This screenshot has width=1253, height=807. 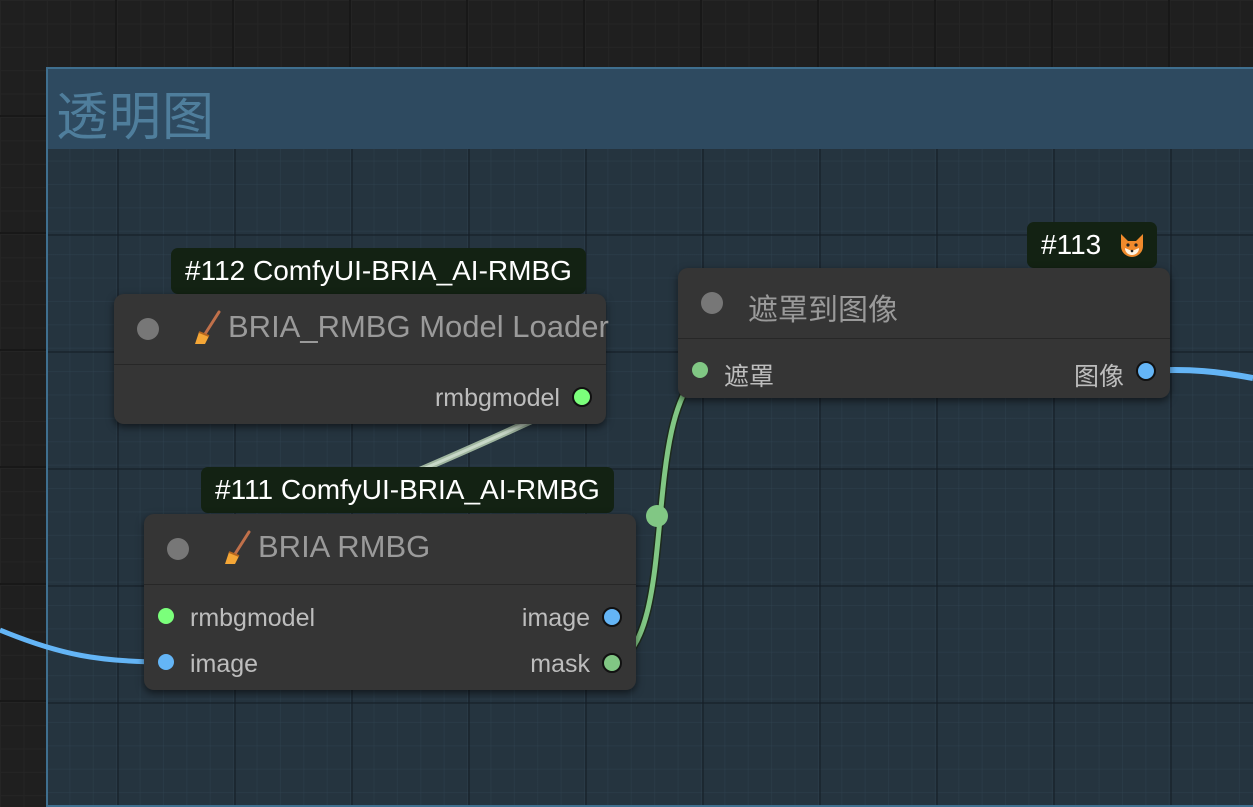 I want to click on node-badge-112: #112 ComfyUI-BRIA_AI-RMBG, so click(x=378, y=271).